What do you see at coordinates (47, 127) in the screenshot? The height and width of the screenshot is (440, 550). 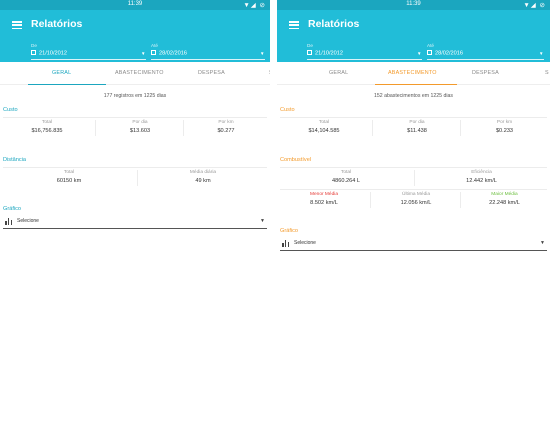 I see `cost-total: Total $16,756.835` at bounding box center [47, 127].